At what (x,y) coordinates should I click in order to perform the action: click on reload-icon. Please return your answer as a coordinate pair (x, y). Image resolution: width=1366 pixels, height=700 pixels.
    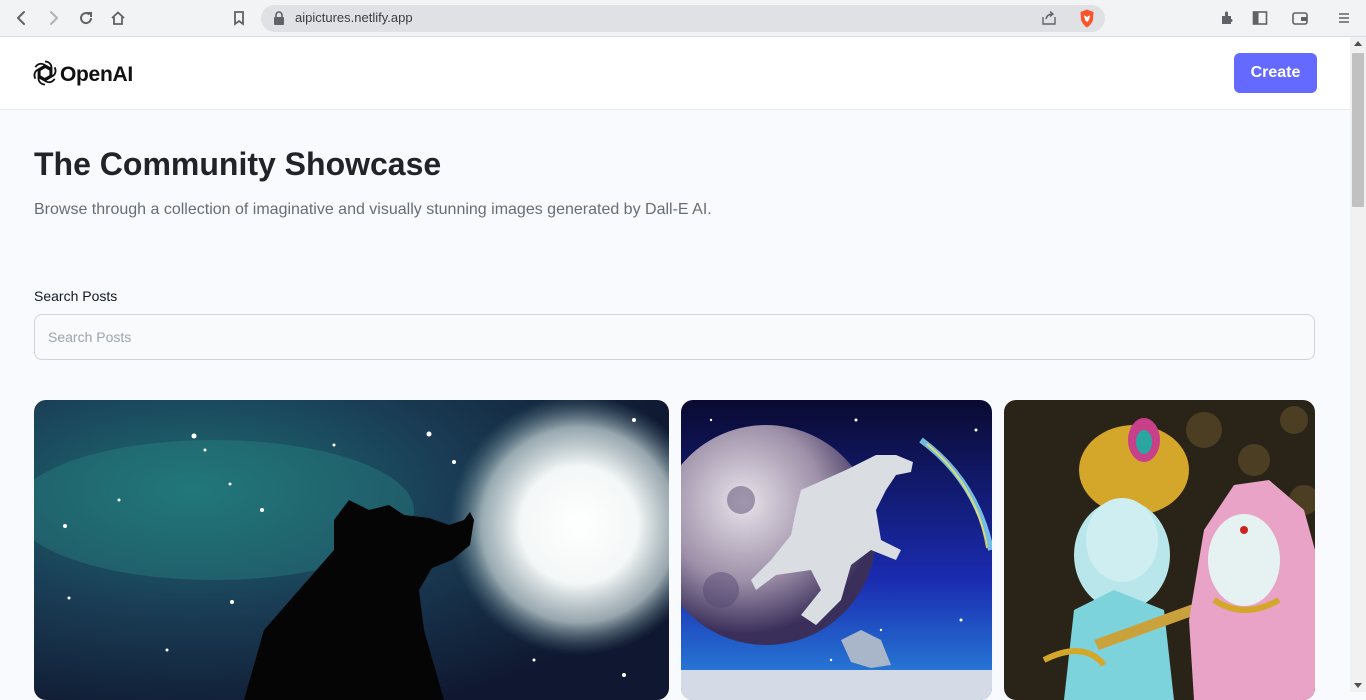
    Looking at the image, I should click on (86, 18).